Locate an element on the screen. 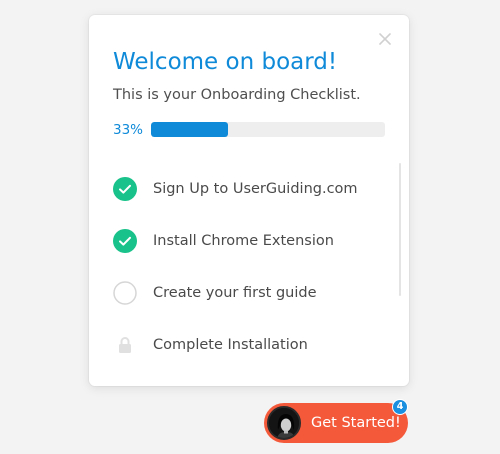 Image resolution: width=500 pixels, height=454 pixels. checklist-subtitle: This is your Onboarding Checklist. is located at coordinates (237, 95).